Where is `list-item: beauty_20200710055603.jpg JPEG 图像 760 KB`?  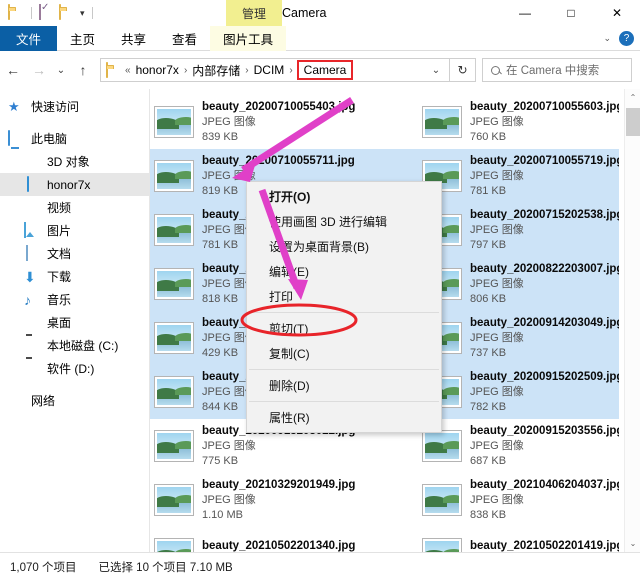 list-item: beauty_20200710055603.jpg JPEG 图像 760 KB is located at coordinates (518, 122).